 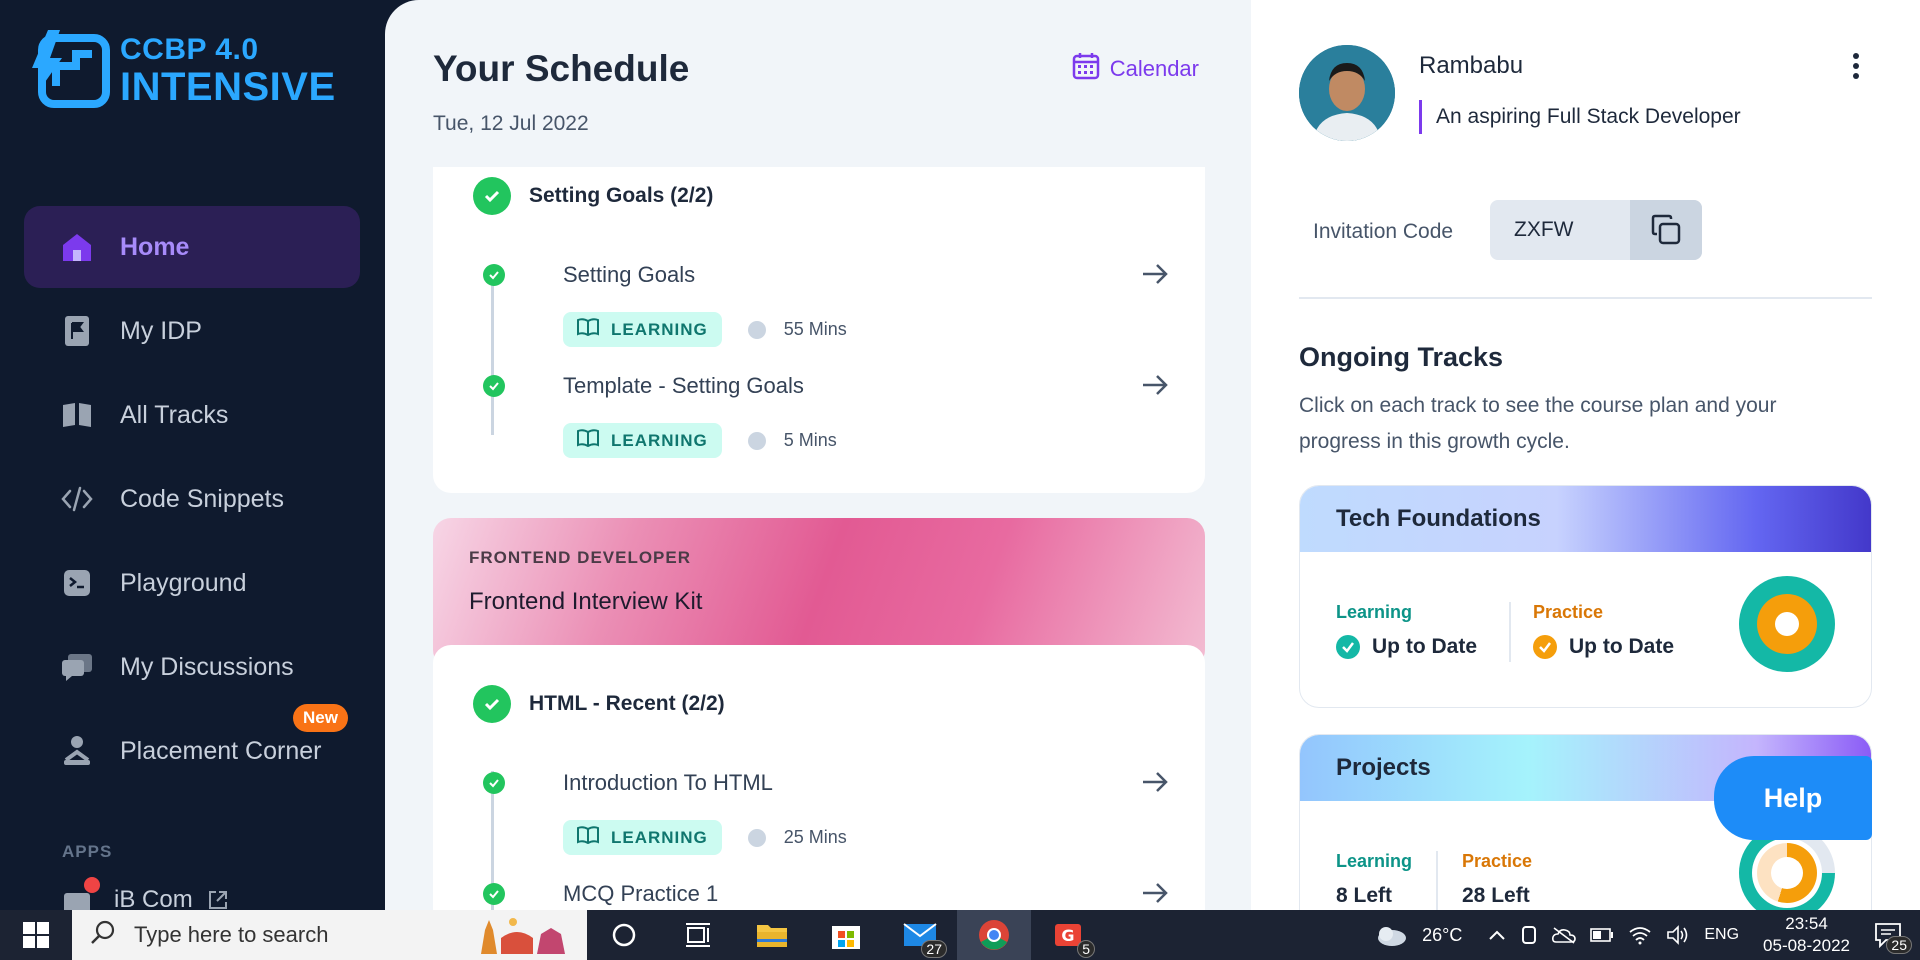 I want to click on group-header: Setting Goals (2/2), so click(x=593, y=196).